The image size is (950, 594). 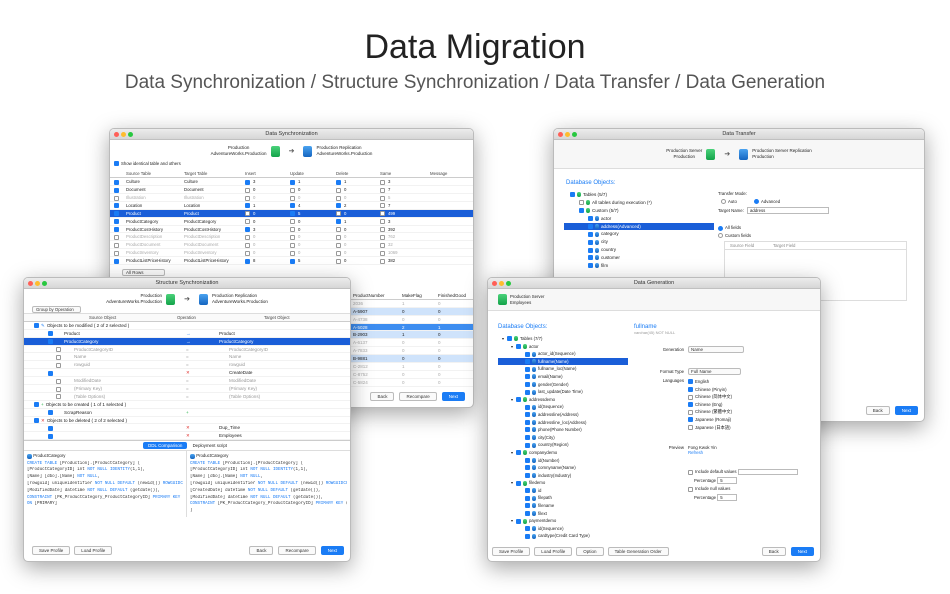 What do you see at coordinates (165, 446) in the screenshot?
I see `tab-ddl-comparison: DDL Comparison` at bounding box center [165, 446].